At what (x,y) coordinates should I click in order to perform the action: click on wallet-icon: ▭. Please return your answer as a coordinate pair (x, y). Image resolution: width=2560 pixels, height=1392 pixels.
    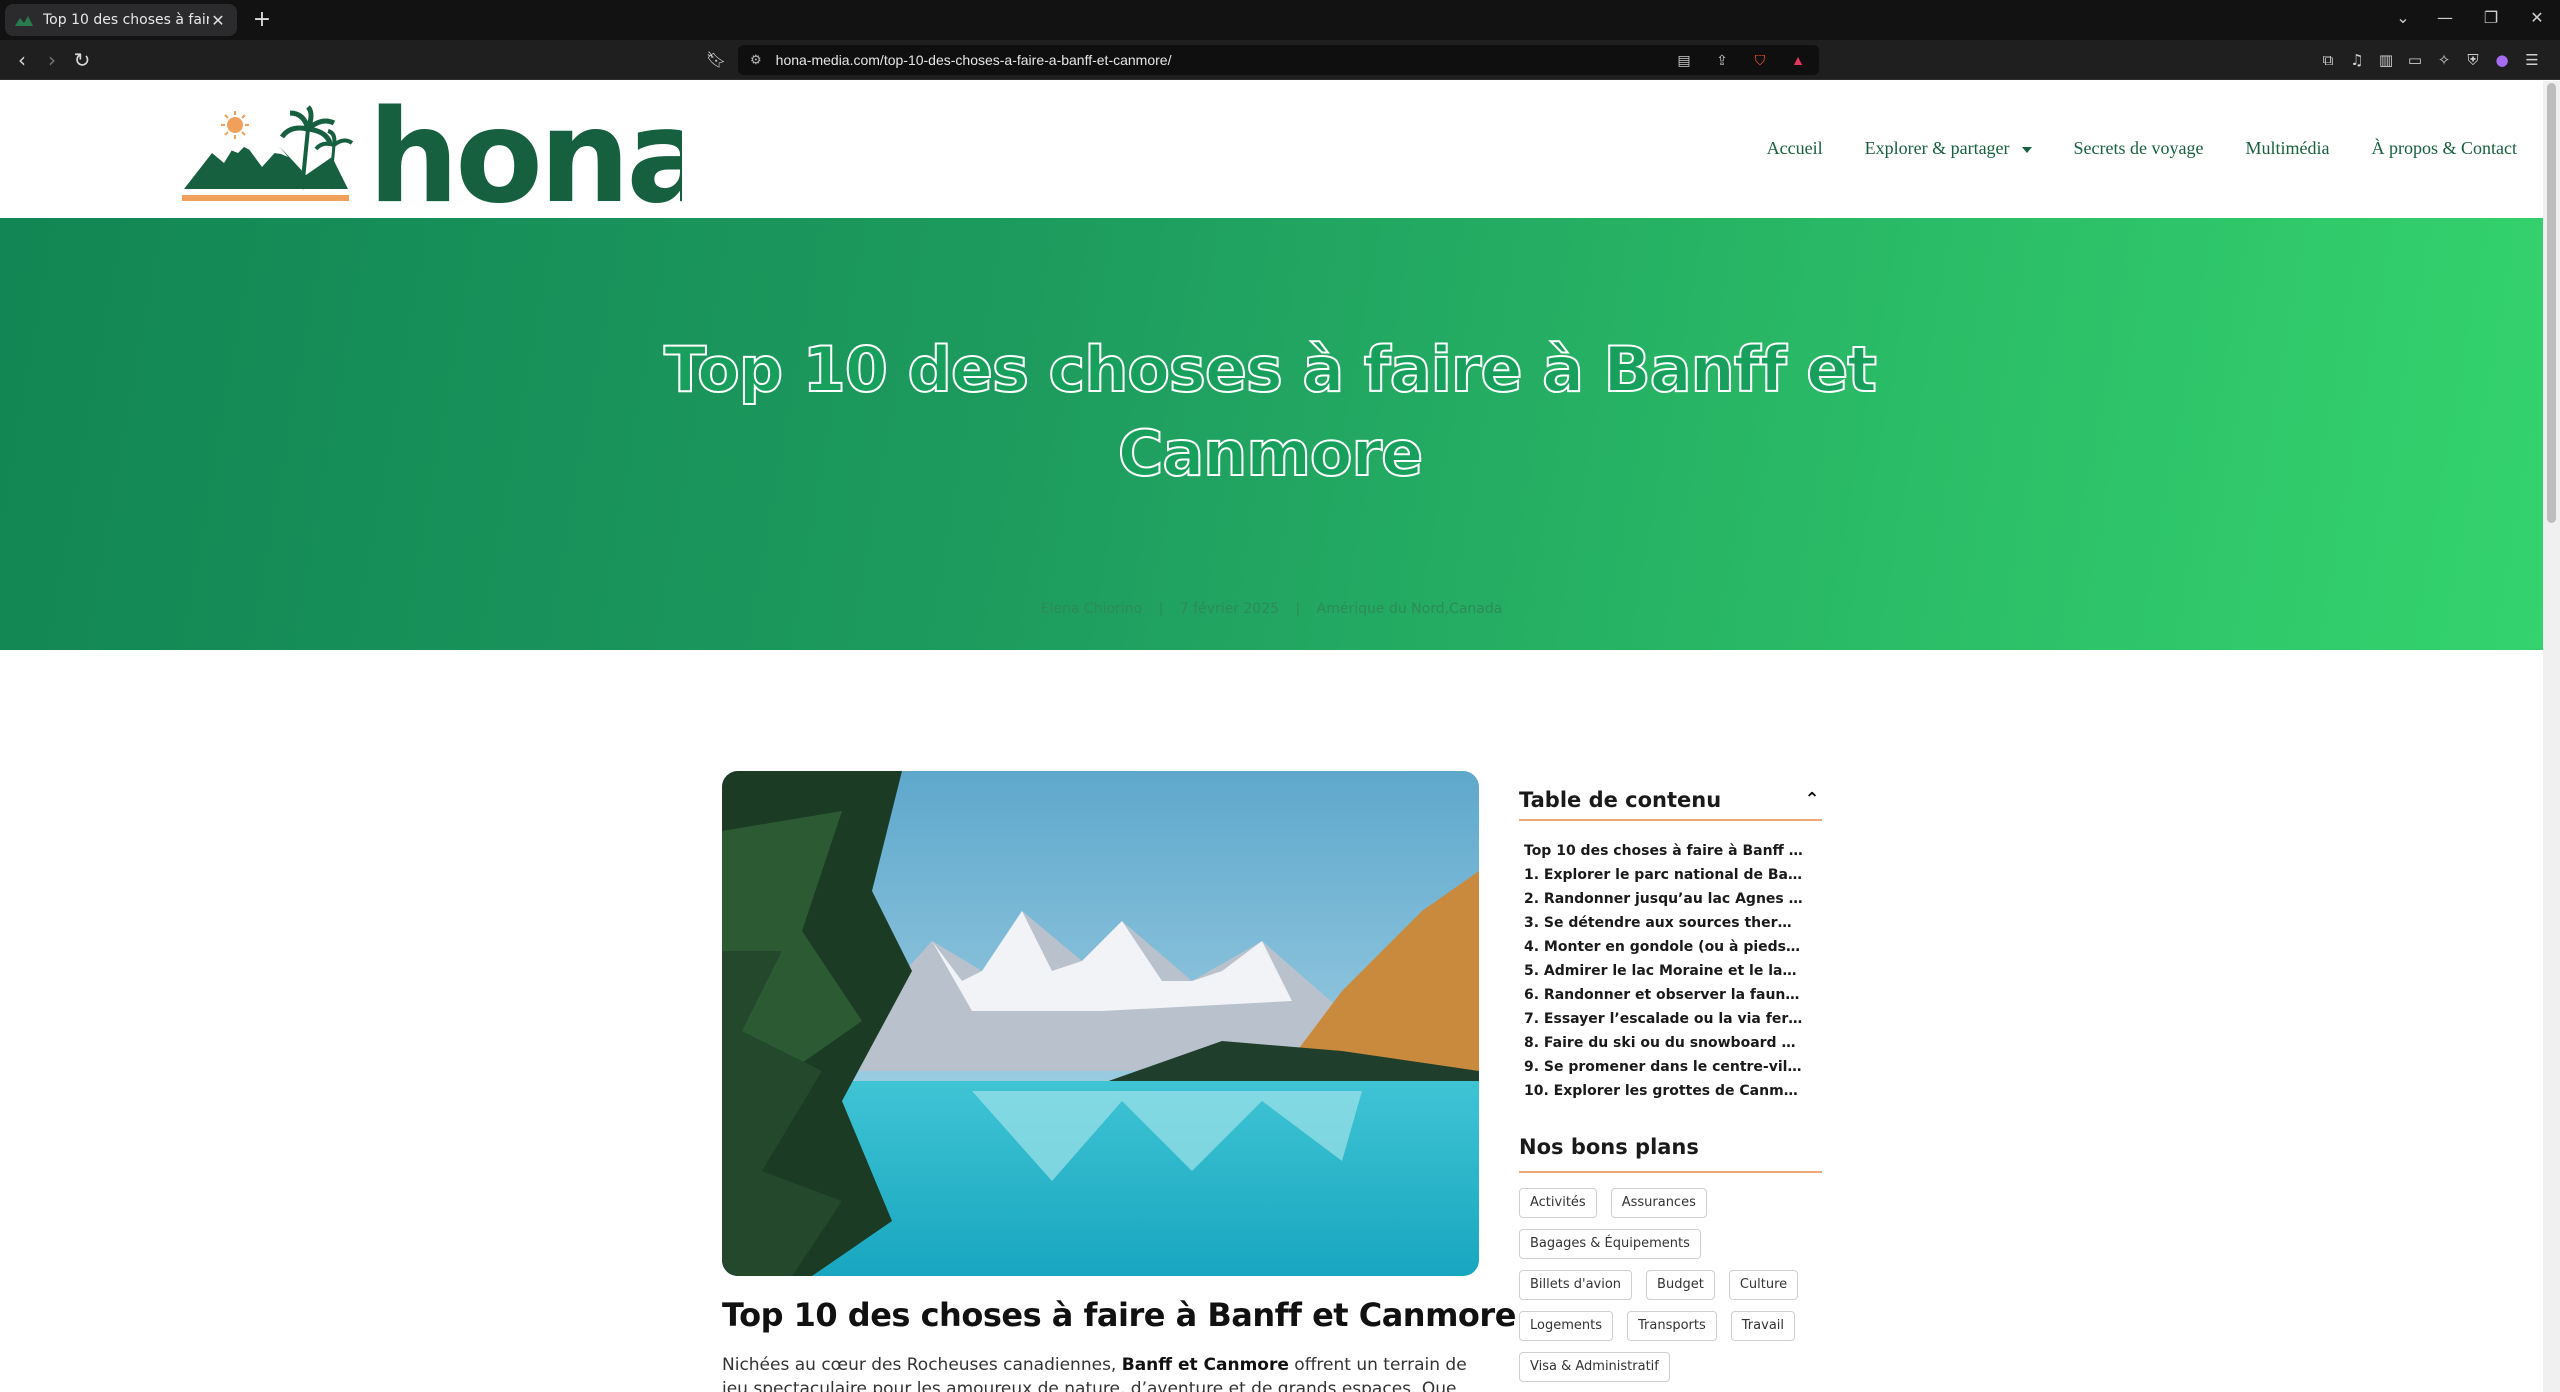
    Looking at the image, I should click on (2415, 60).